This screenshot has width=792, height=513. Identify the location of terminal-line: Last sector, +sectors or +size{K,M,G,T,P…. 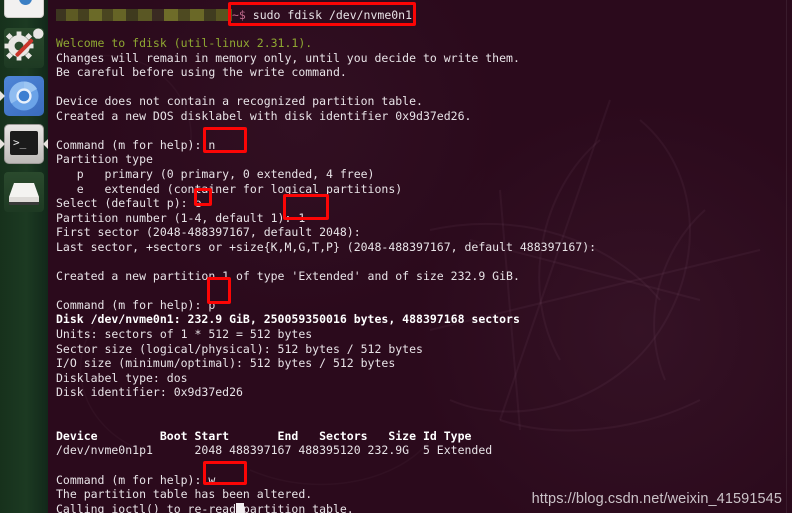
(329, 246).